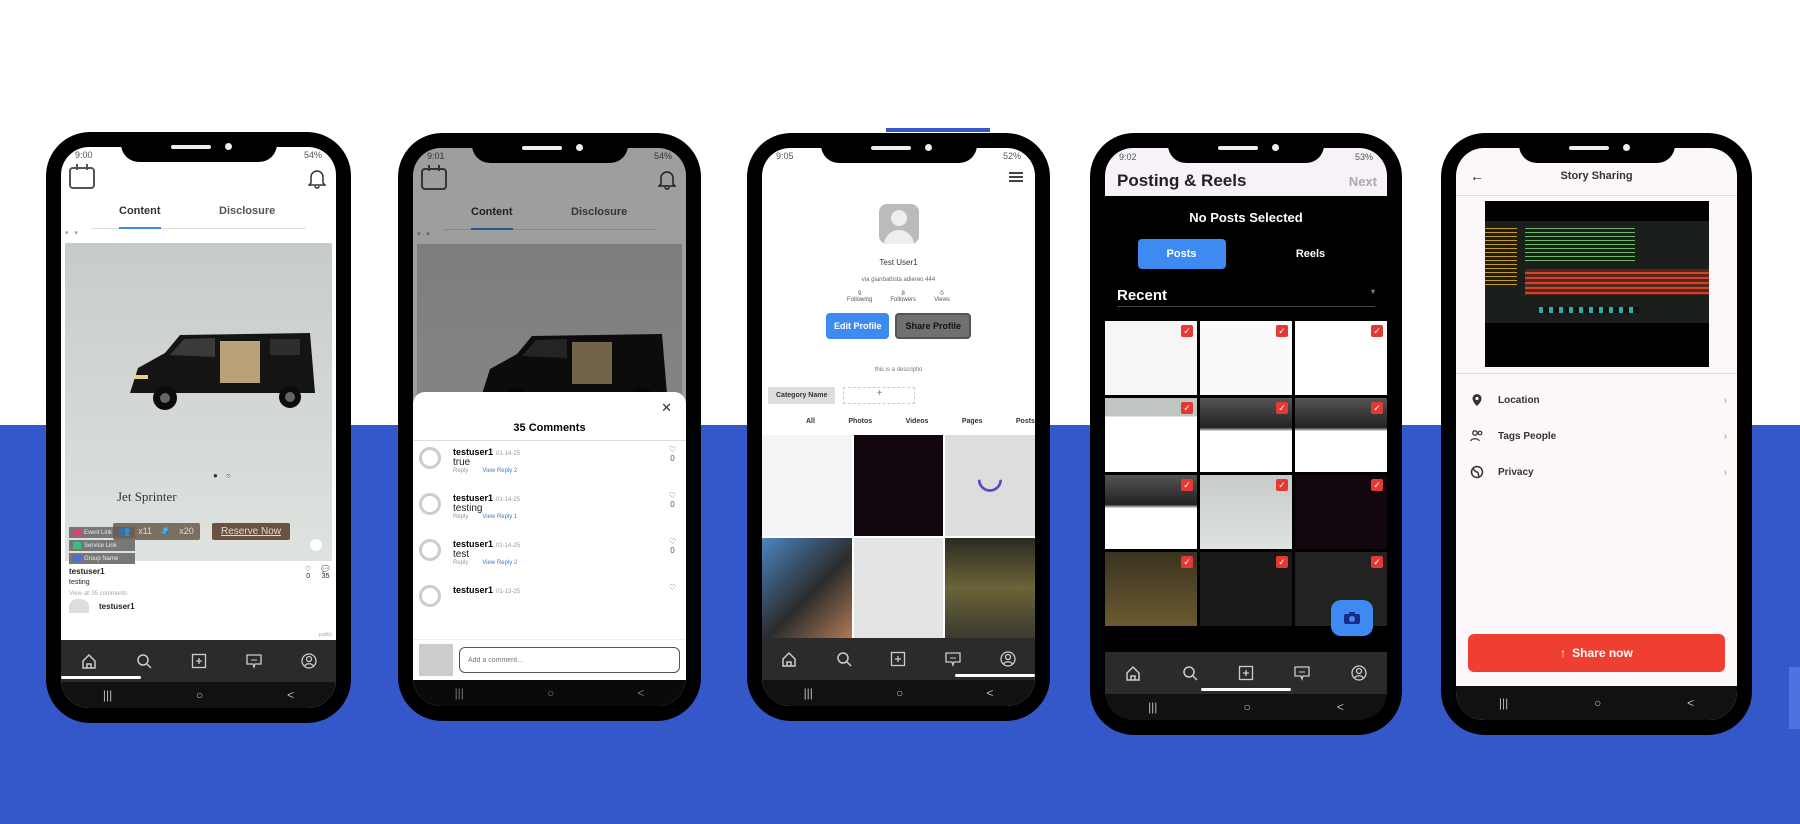 This screenshot has width=1800, height=824. Describe the element at coordinates (198, 236) in the screenshot. I see `filter-row: ▾ ▾` at that location.